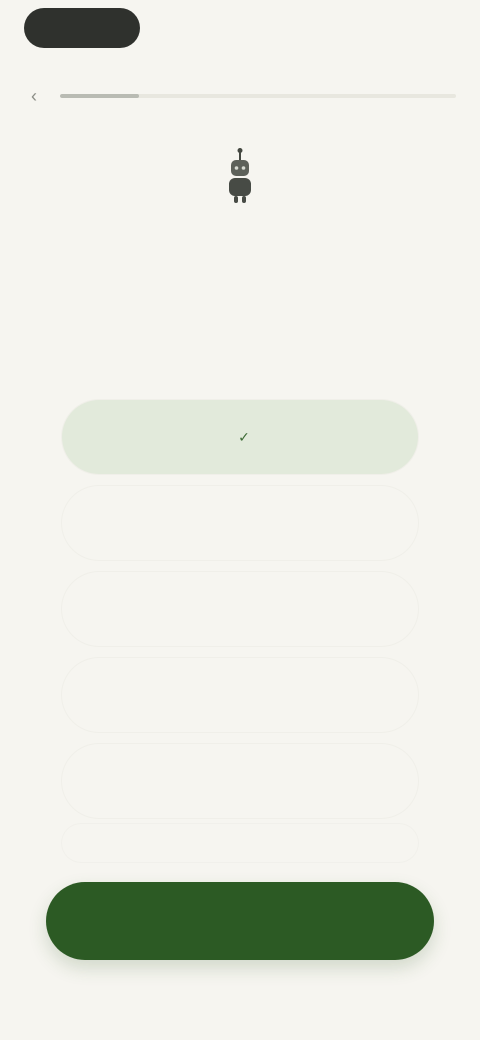 This screenshot has height=1040, width=480. I want to click on app-pill, so click(82, 28).